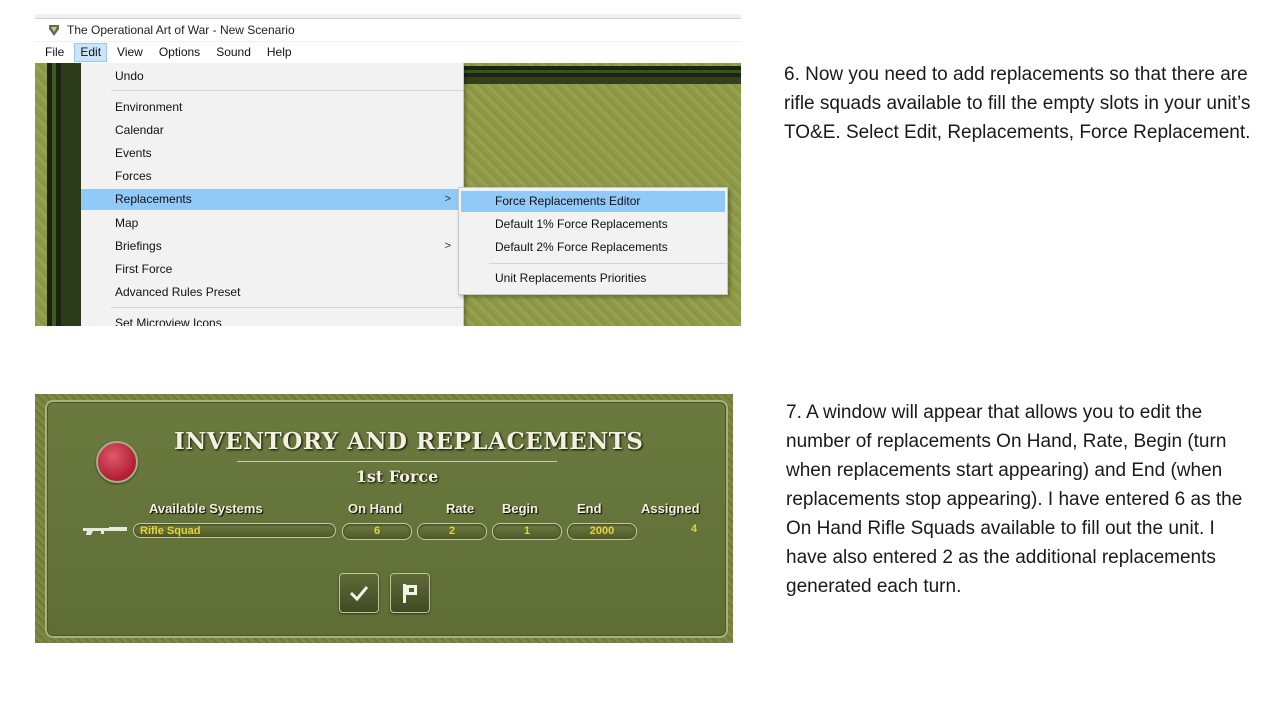  Describe the element at coordinates (397, 461) in the screenshot. I see `title-divider` at that location.